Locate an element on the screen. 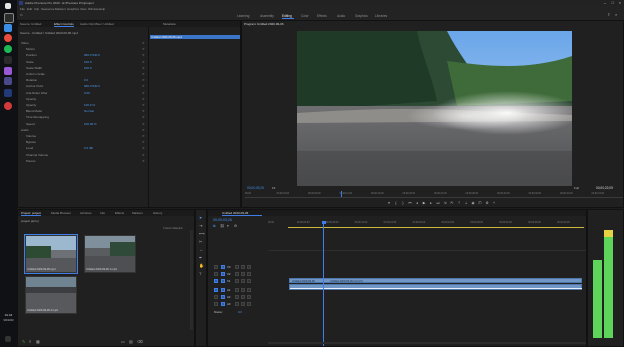  track-target-a3 is located at coordinates (223, 304).